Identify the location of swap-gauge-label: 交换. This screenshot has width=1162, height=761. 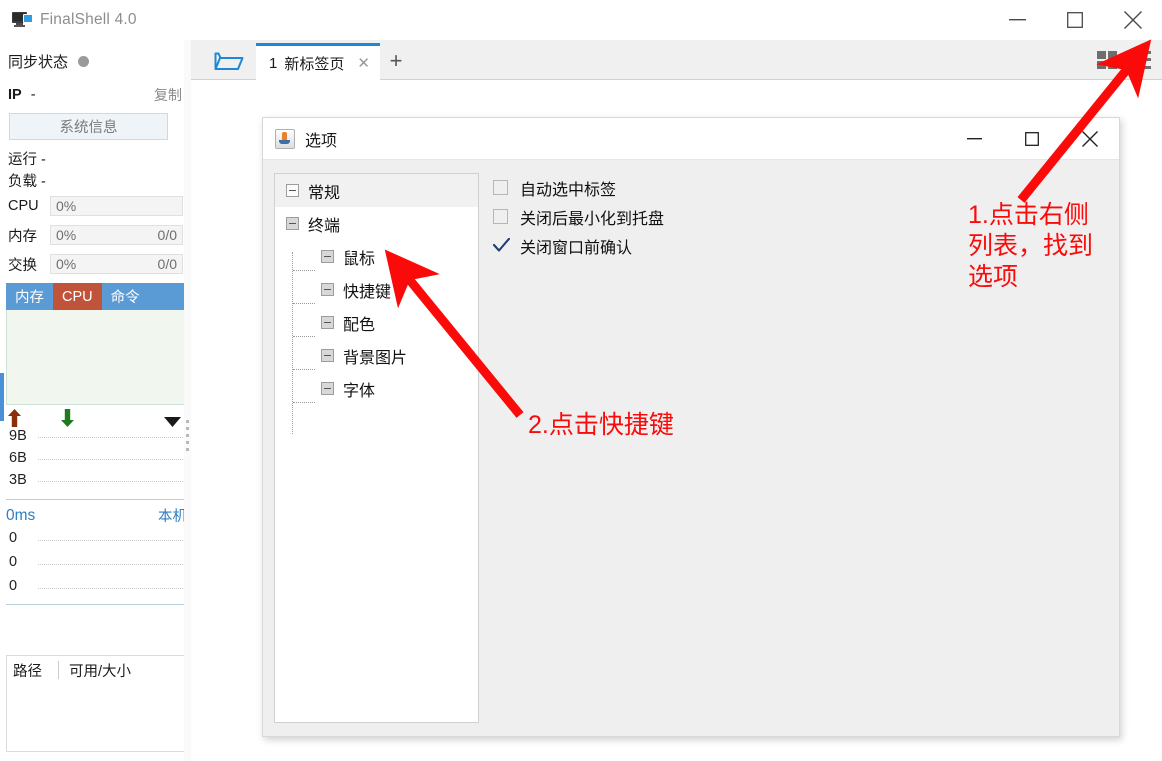
(22, 265).